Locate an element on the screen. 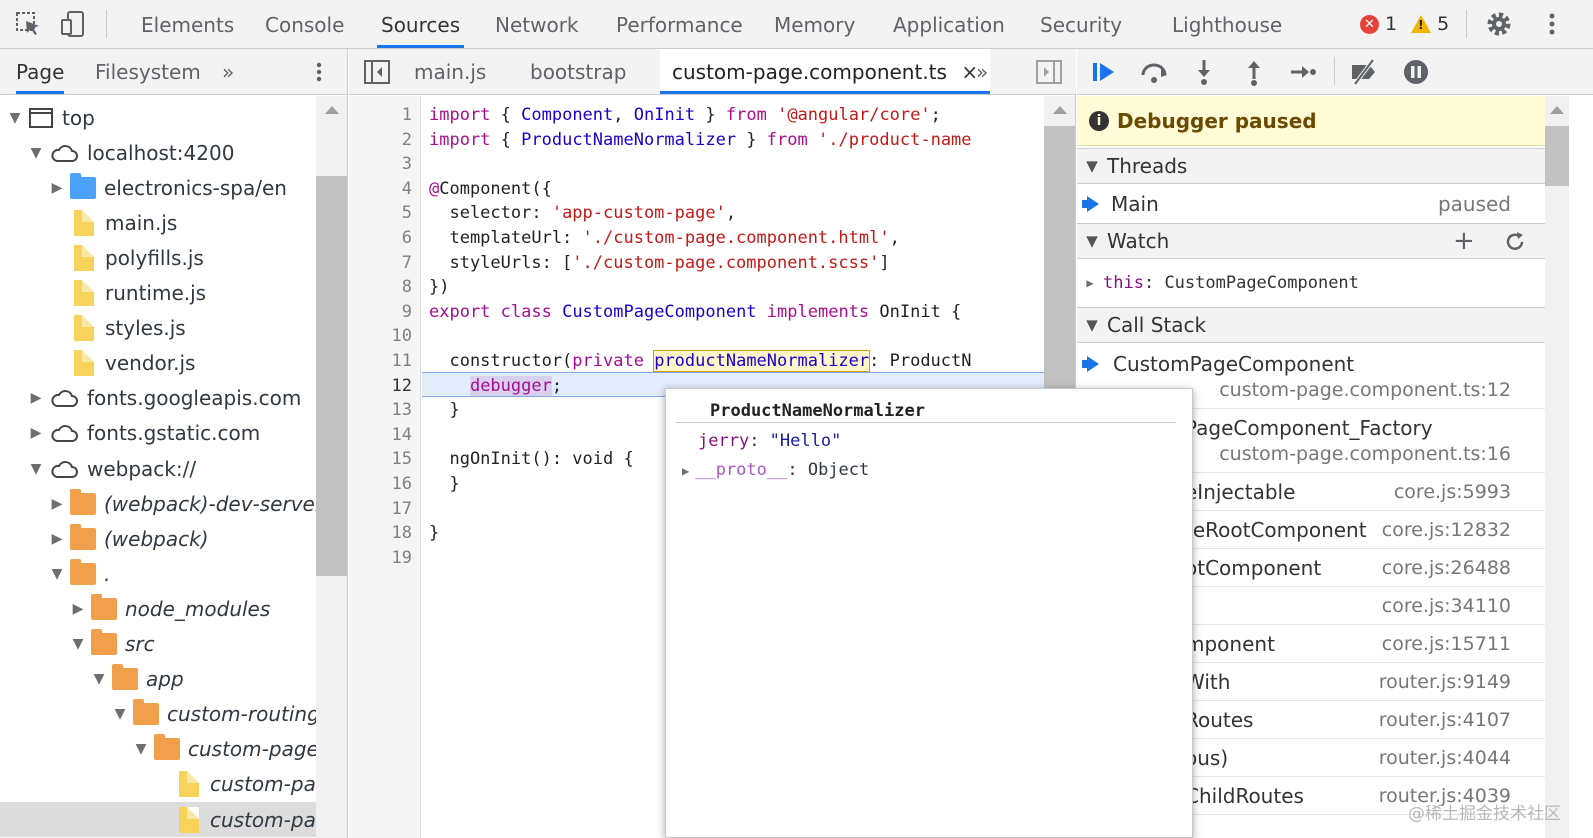 The image size is (1593, 838). line-number: 16 is located at coordinates (382, 484).